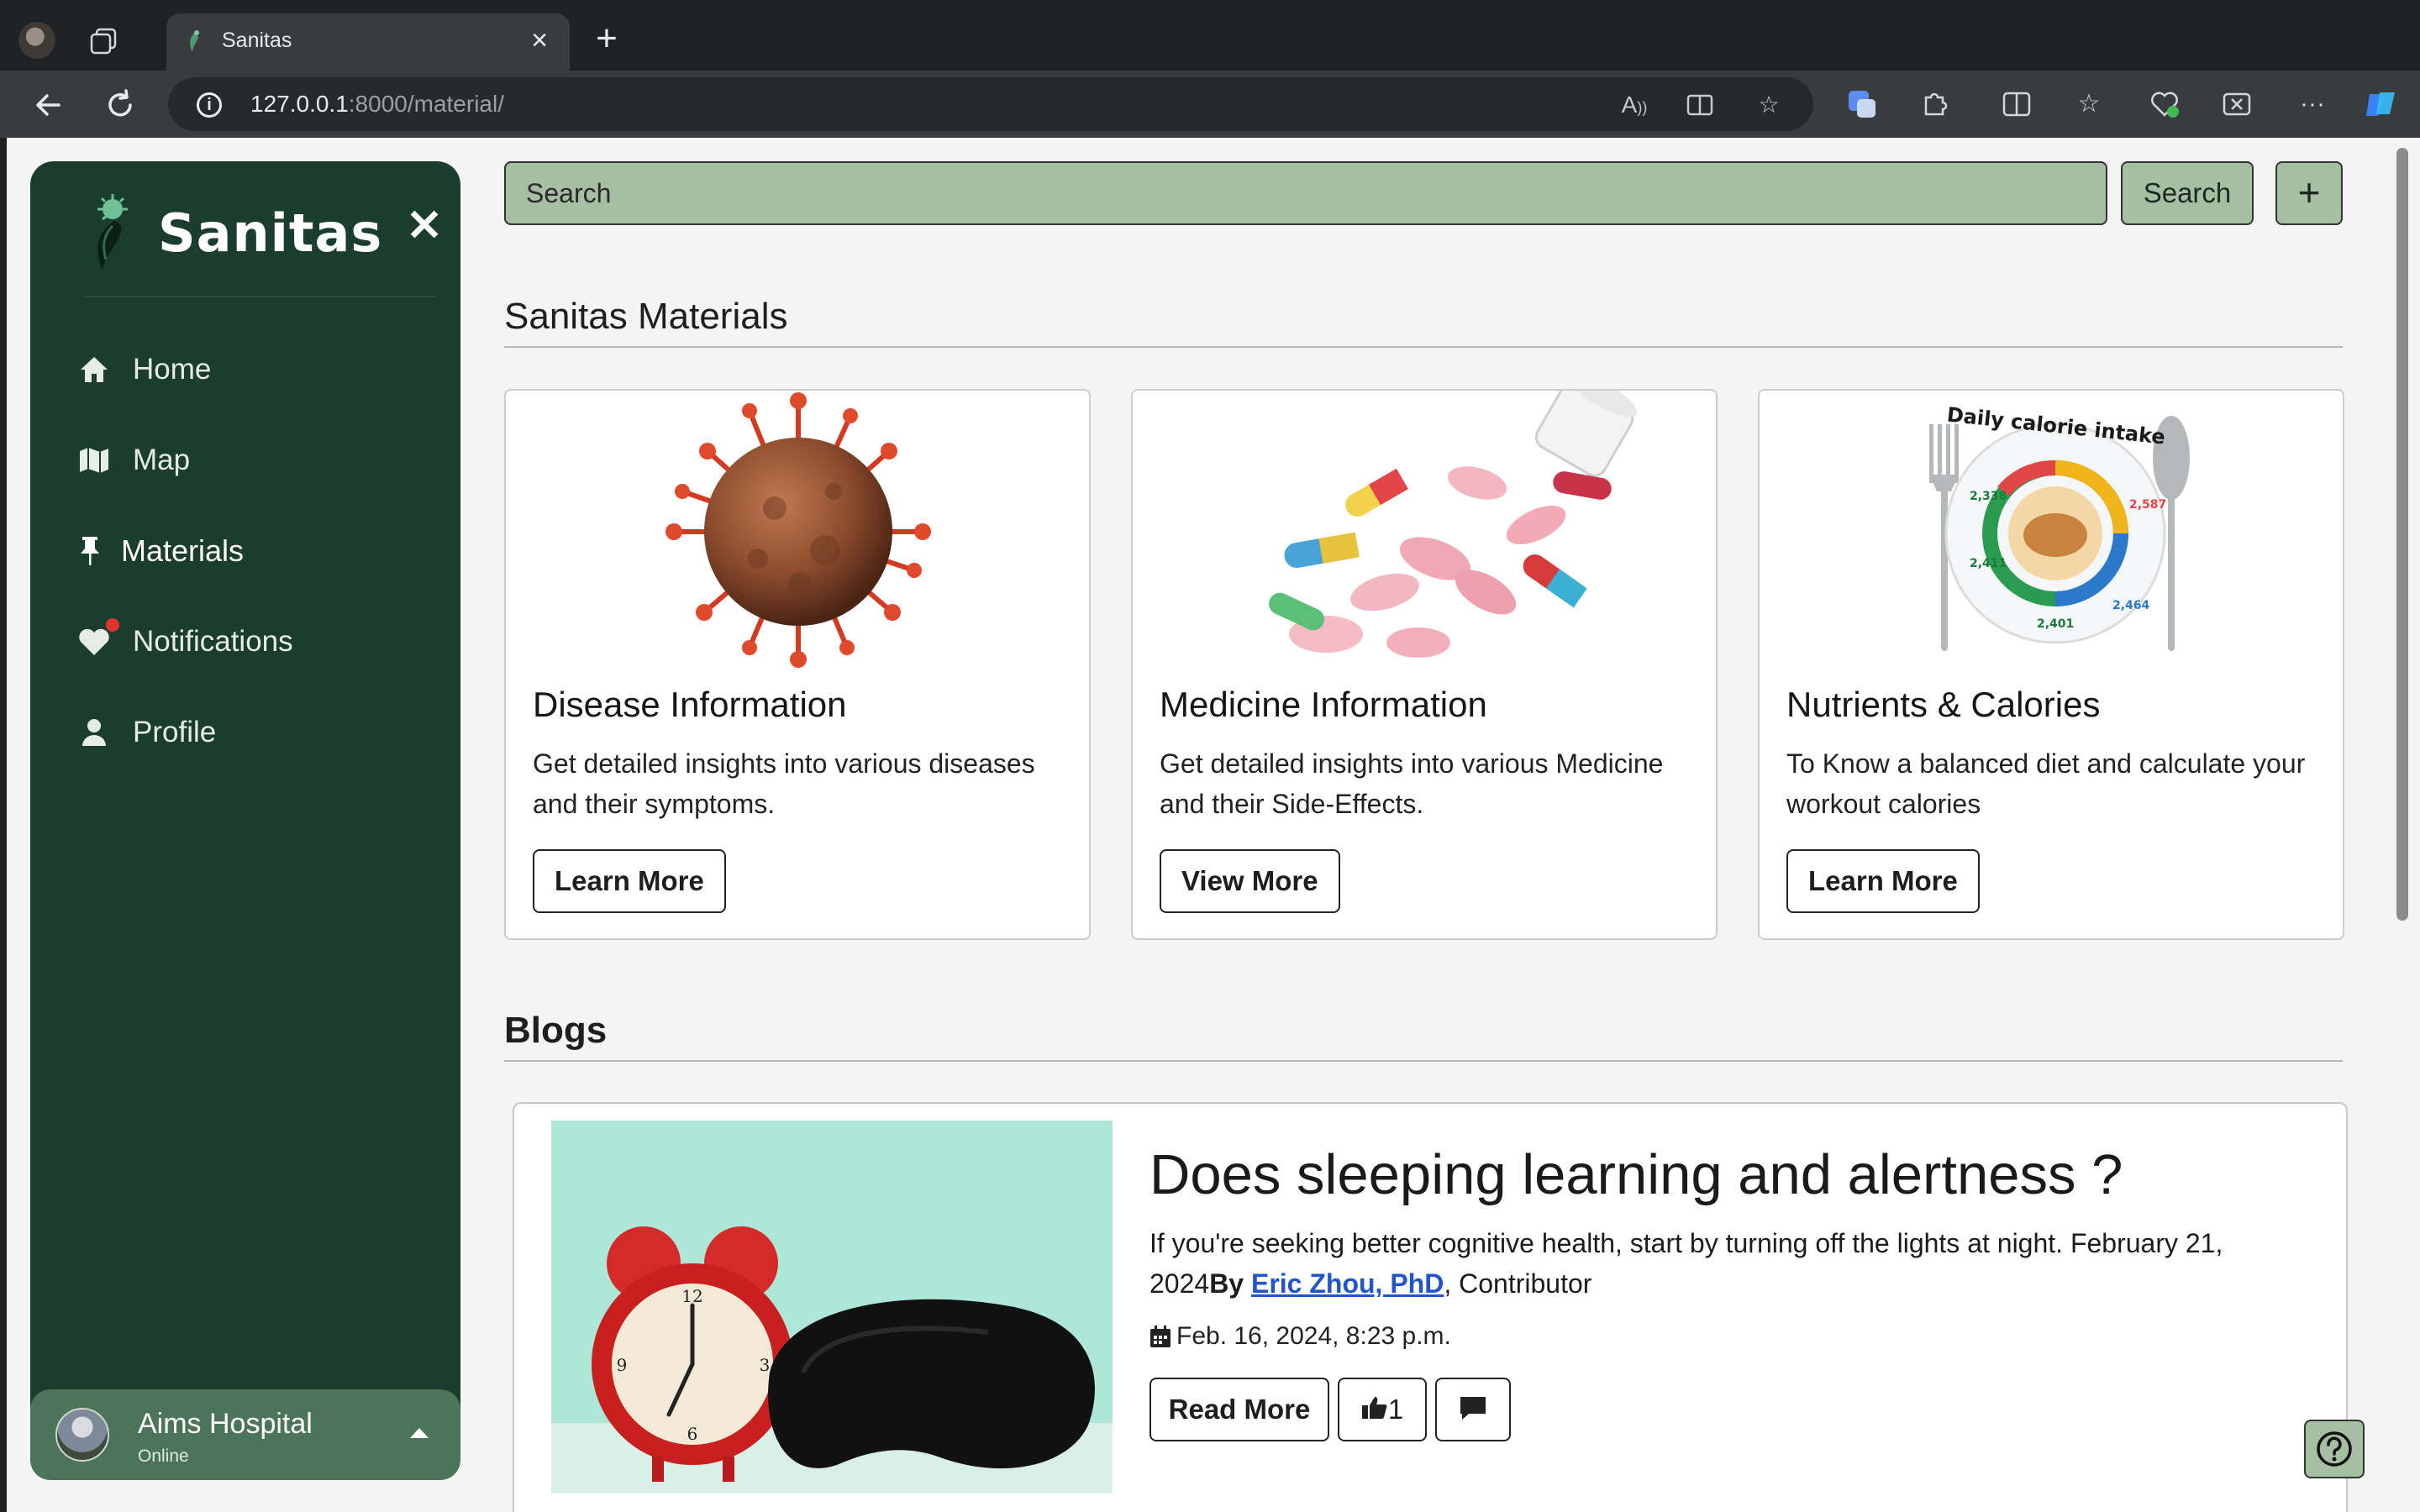  I want to click on sidebar-item-label: Notifications, so click(213, 641).